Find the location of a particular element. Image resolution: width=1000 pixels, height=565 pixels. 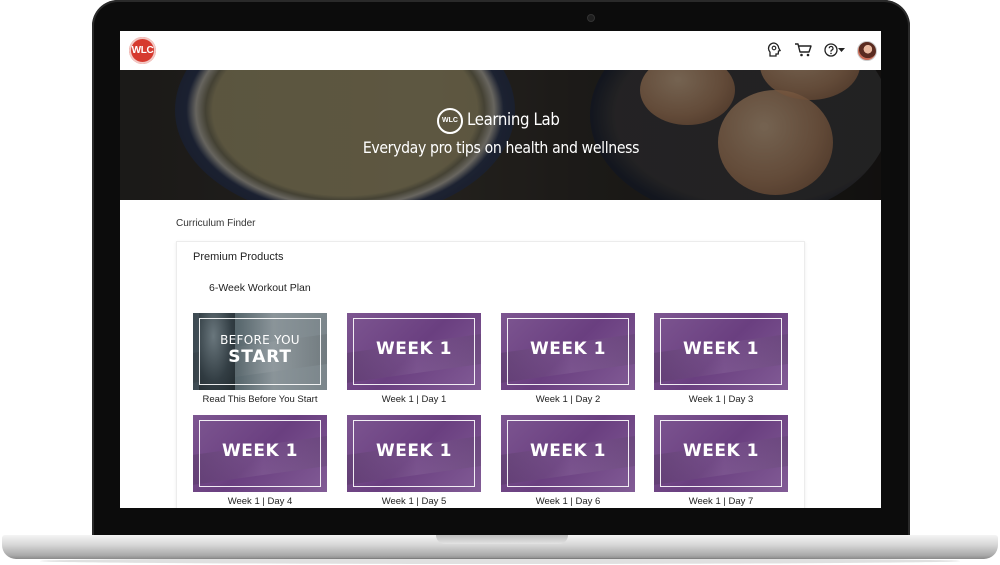

tile-overlay-top: BEFORE YOU is located at coordinates (260, 340).